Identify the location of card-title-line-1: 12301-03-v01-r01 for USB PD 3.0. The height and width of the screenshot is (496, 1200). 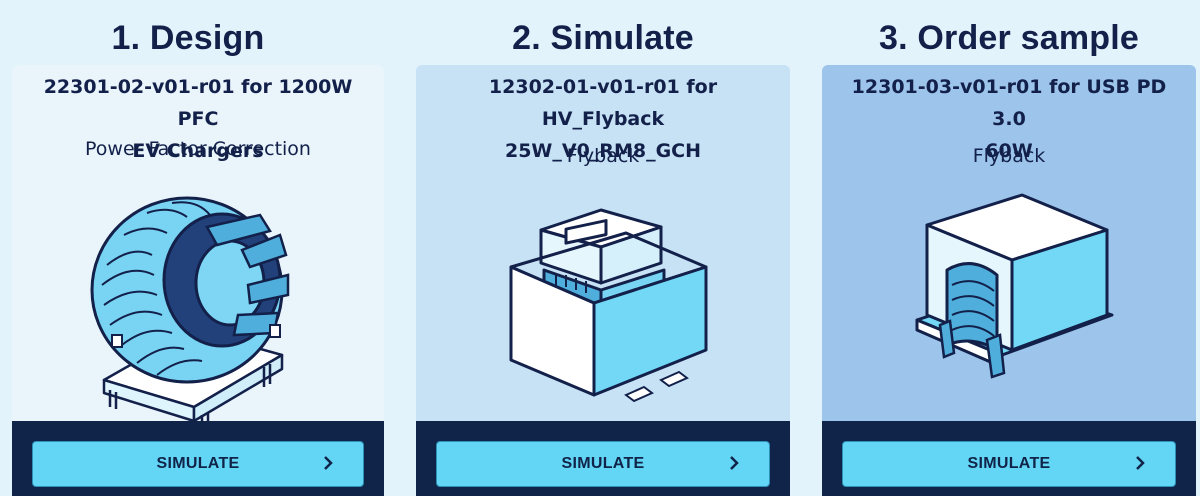
(1009, 103).